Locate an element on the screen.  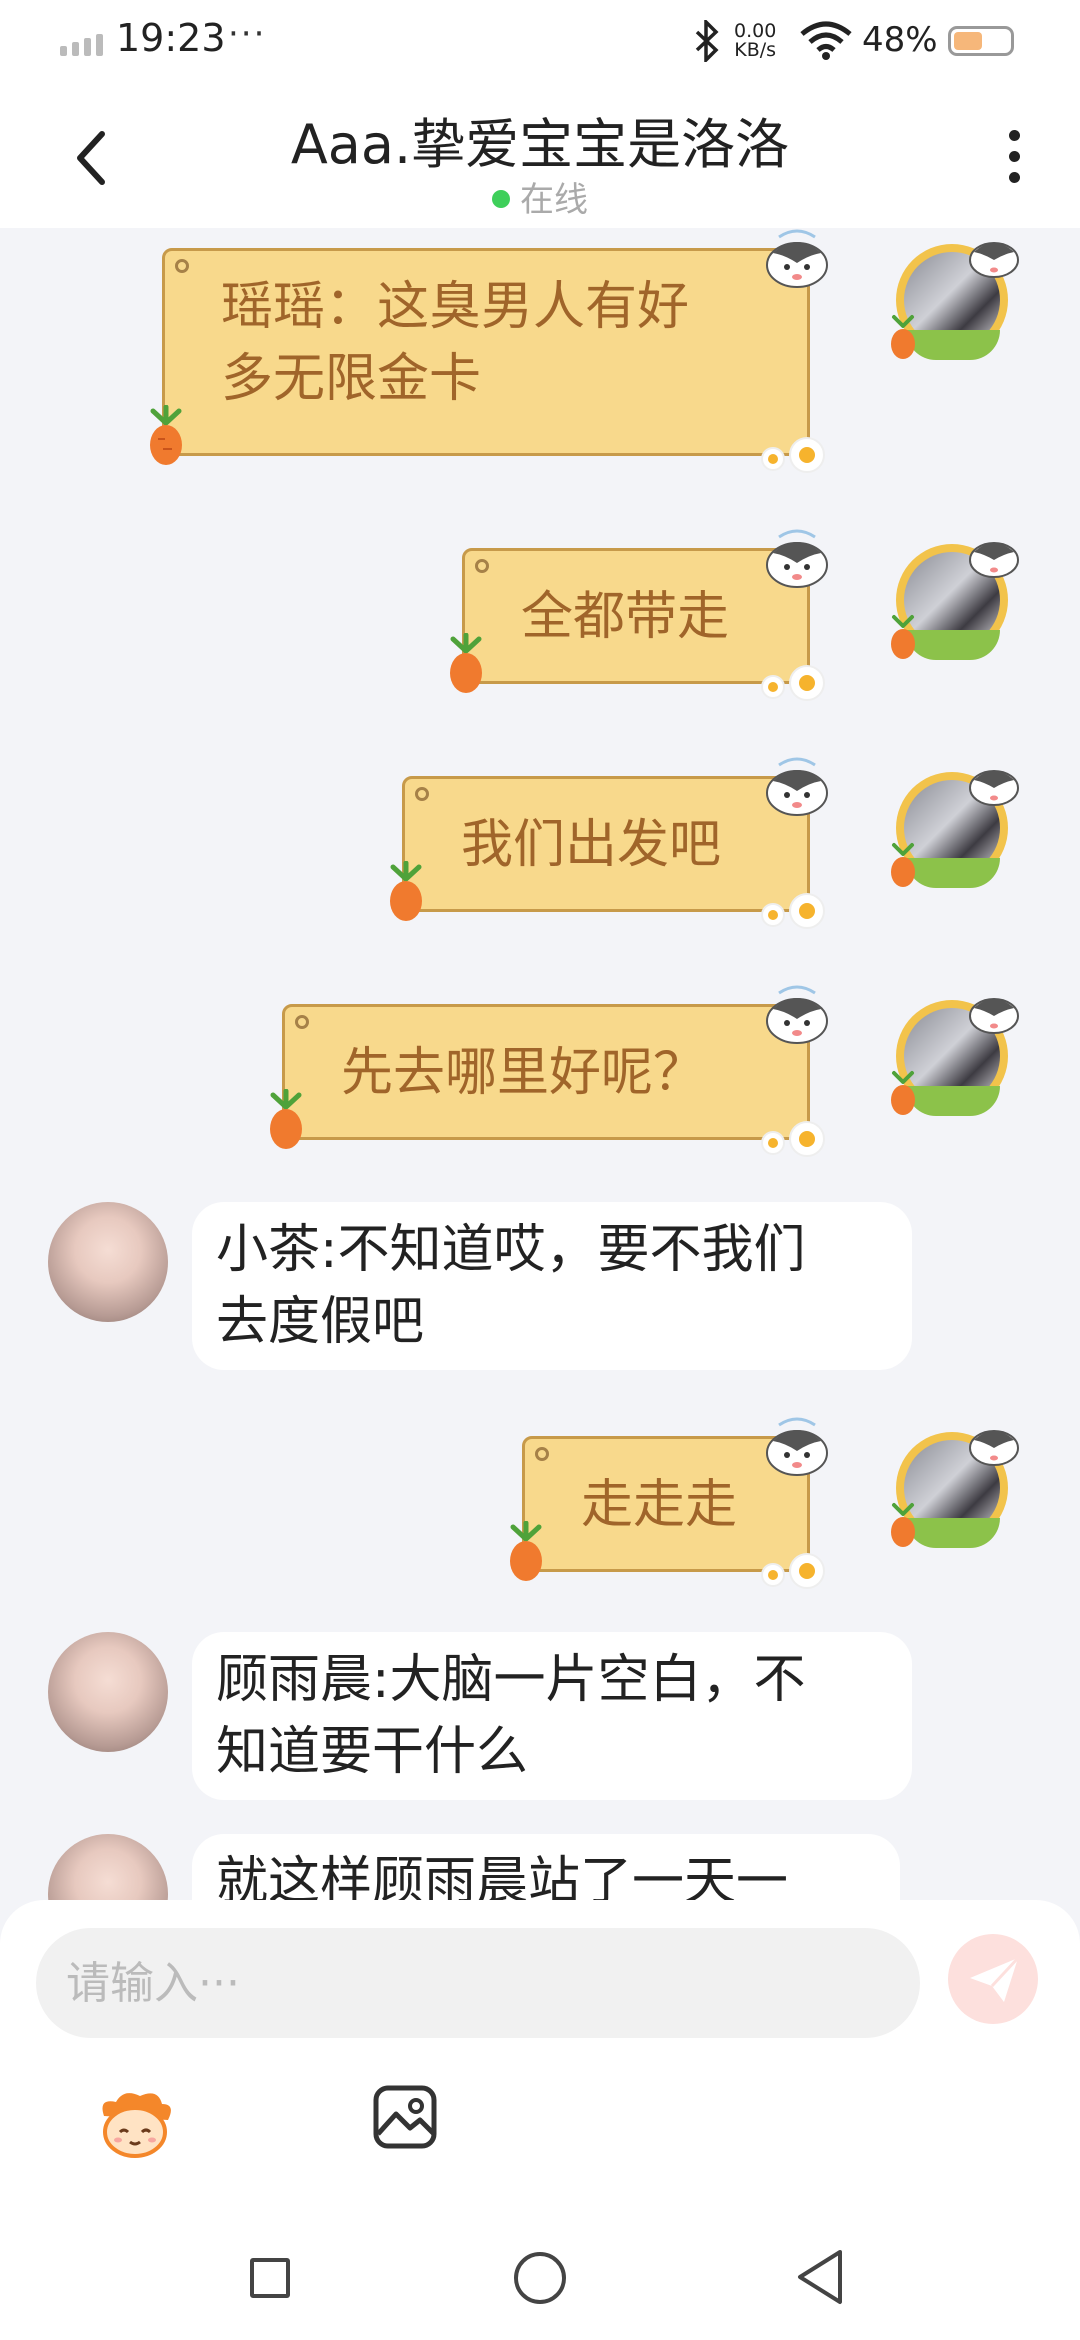
message-text-line: 先去哪里好呢？ is located at coordinates (523, 1073).